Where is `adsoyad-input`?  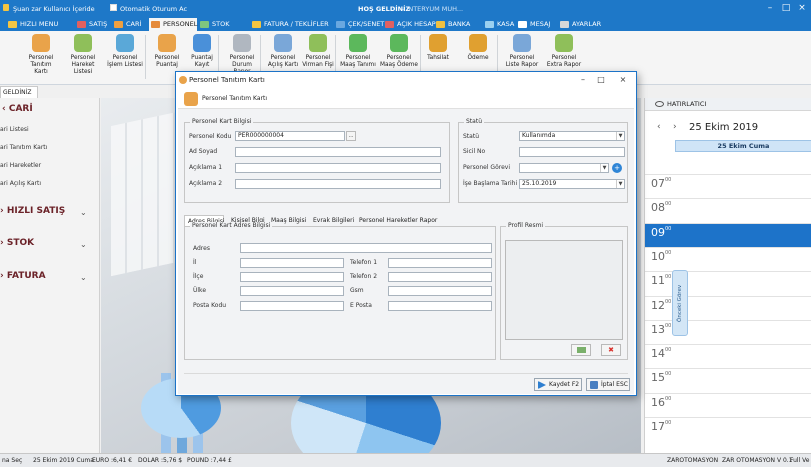 adsoyad-input is located at coordinates (338, 152).